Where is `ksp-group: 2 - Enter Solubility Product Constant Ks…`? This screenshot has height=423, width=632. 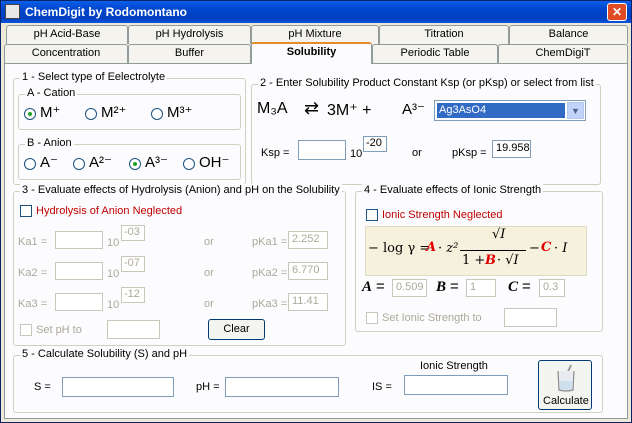
ksp-group: 2 - Enter Solubility Product Constant Ks… is located at coordinates (426, 131).